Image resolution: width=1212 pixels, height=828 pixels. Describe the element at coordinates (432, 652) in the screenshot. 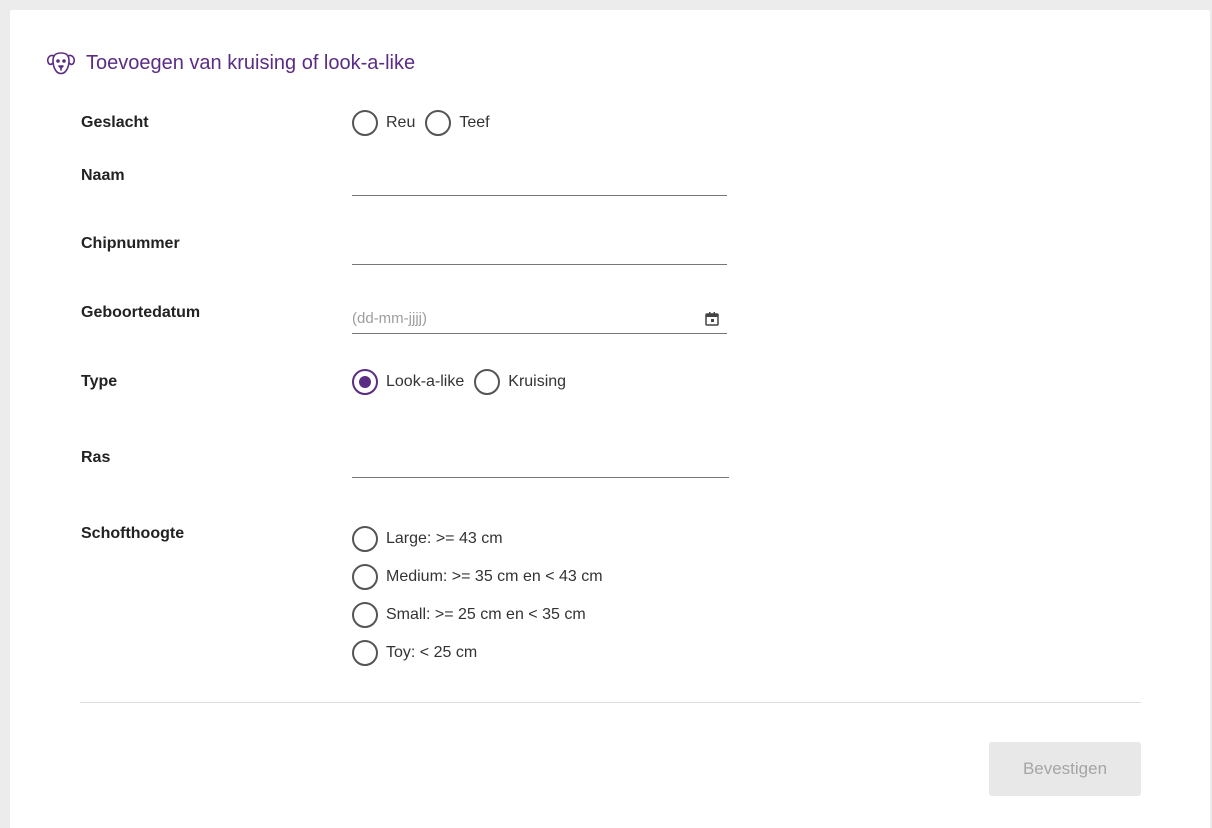

I see `radio-label-toy: Toy: < 25 cm` at that location.